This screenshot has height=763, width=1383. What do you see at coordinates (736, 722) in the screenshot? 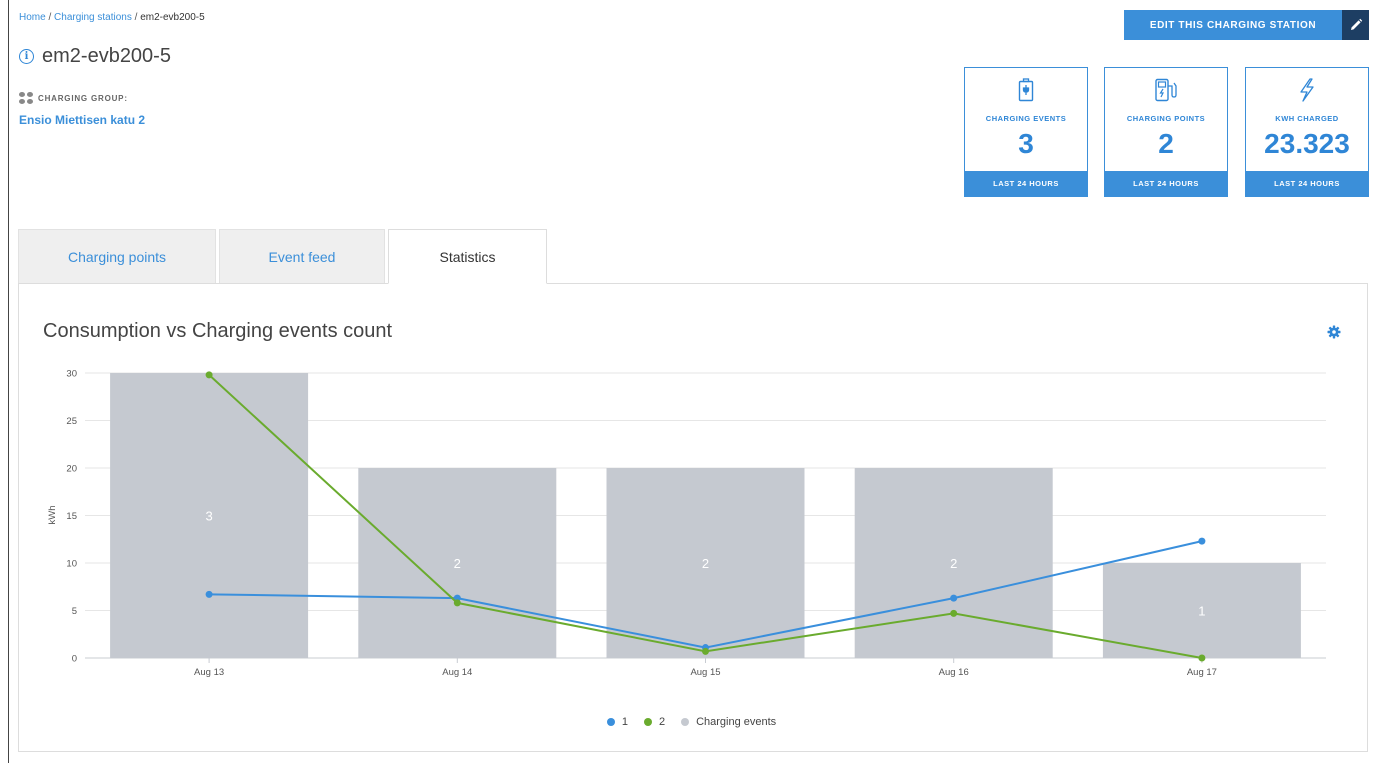
I see `legend-label: Charging events` at bounding box center [736, 722].